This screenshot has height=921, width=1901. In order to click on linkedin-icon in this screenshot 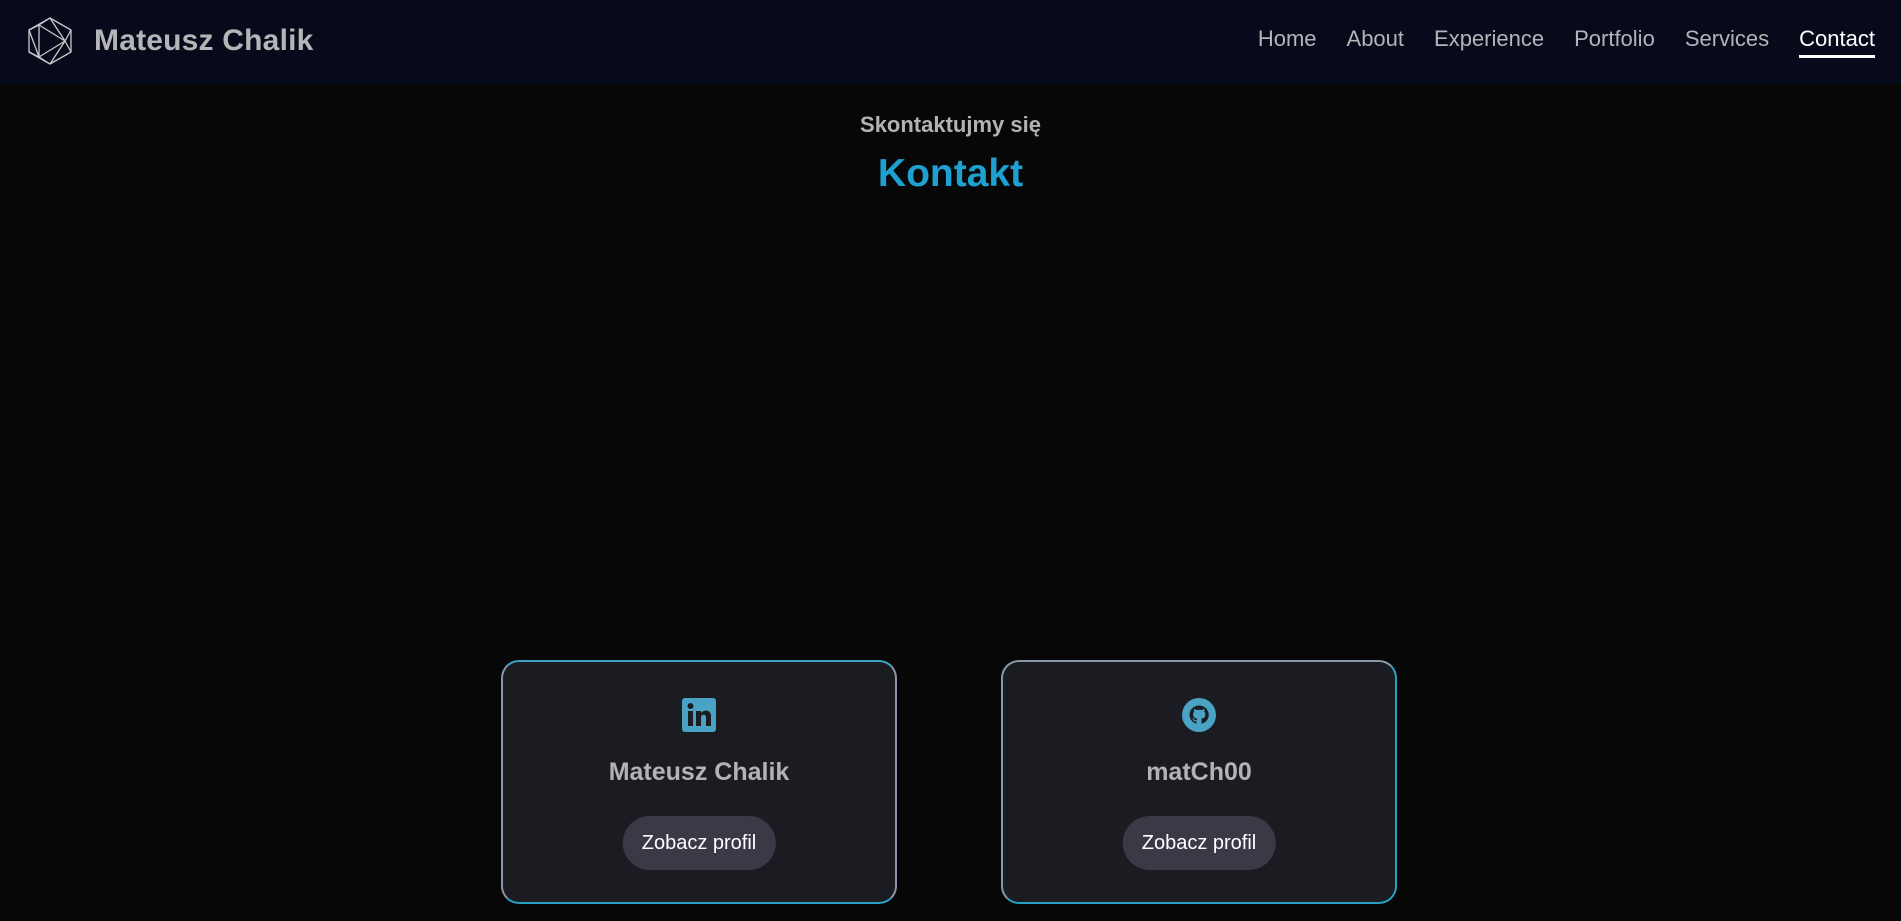, I will do `click(699, 715)`.